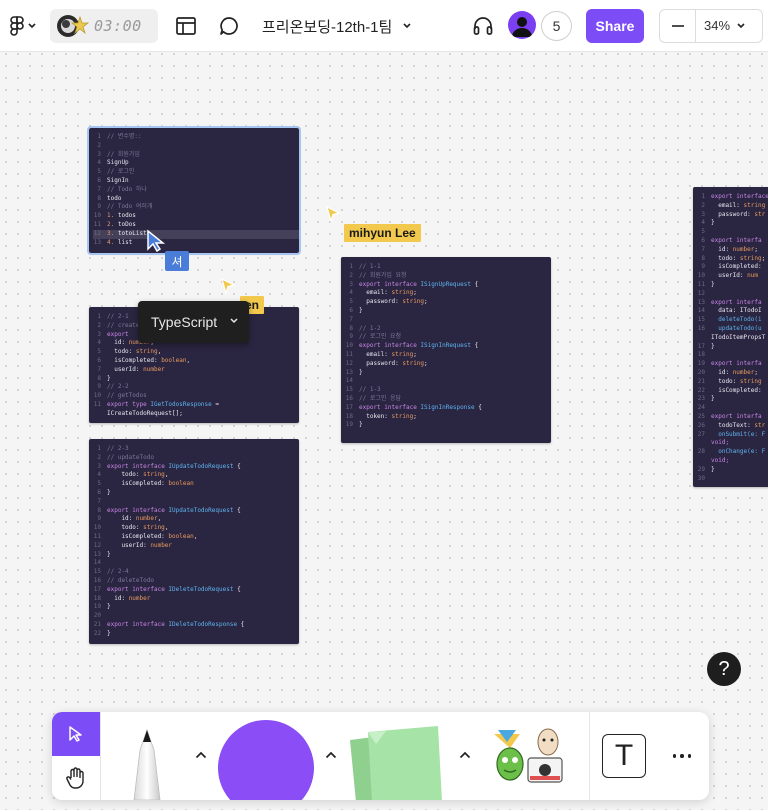 Image resolution: width=768 pixels, height=810 pixels. What do you see at coordinates (104, 26) in the screenshot?
I see `timer-widget: 03:00` at bounding box center [104, 26].